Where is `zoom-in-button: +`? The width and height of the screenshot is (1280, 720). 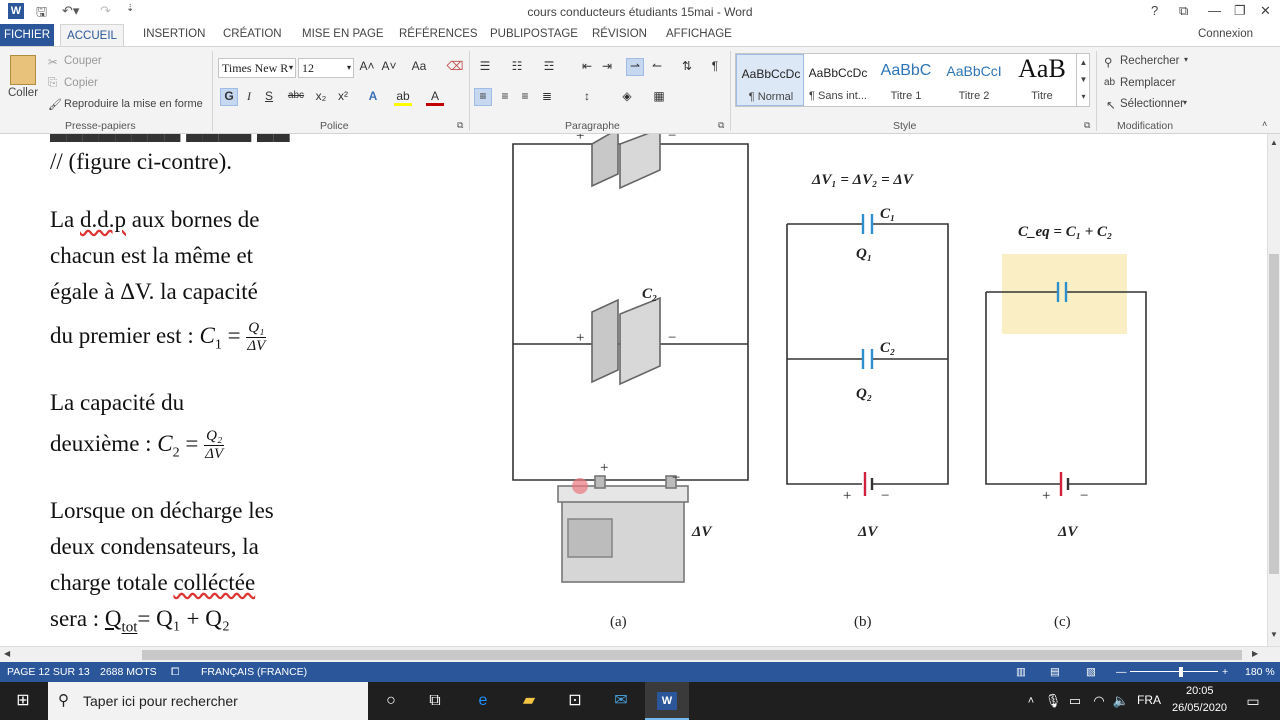 zoom-in-button: + is located at coordinates (1225, 672).